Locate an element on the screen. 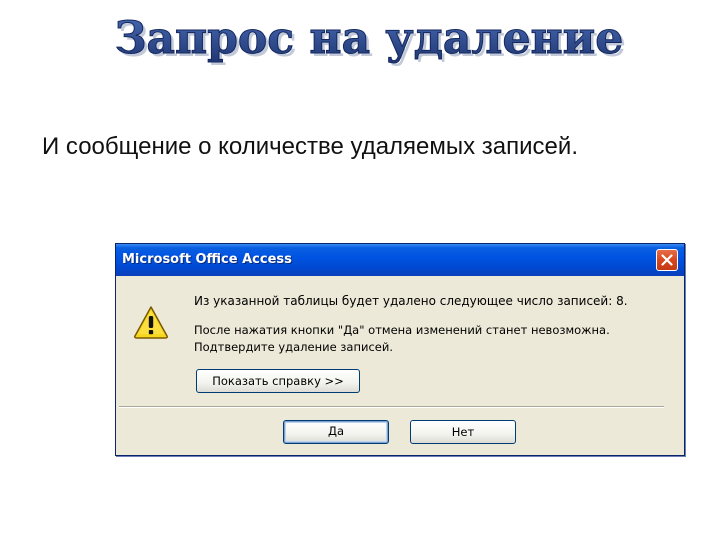 The width and height of the screenshot is (720, 540). no-button: Нет is located at coordinates (463, 432).